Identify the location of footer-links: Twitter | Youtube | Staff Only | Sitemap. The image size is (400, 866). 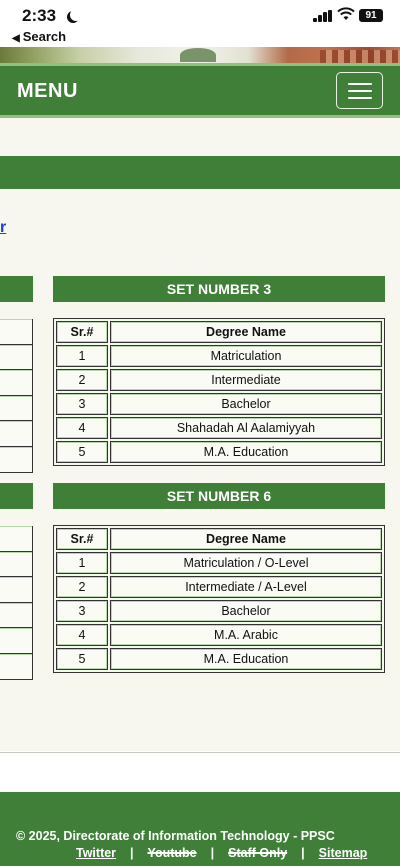
(221, 853).